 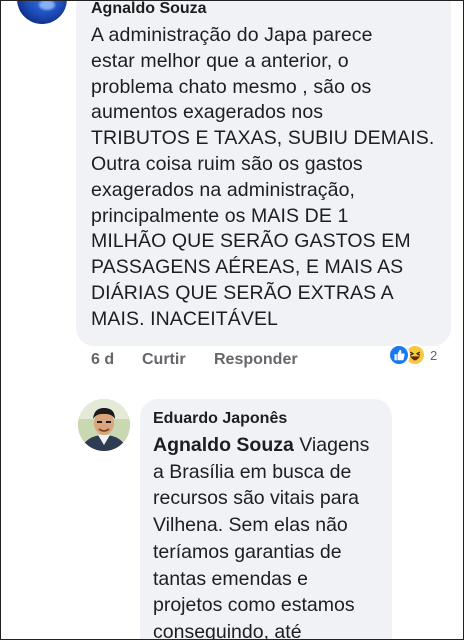 I want to click on comment-text-line: problema chato mesmo , são os, so click(x=231, y=86).